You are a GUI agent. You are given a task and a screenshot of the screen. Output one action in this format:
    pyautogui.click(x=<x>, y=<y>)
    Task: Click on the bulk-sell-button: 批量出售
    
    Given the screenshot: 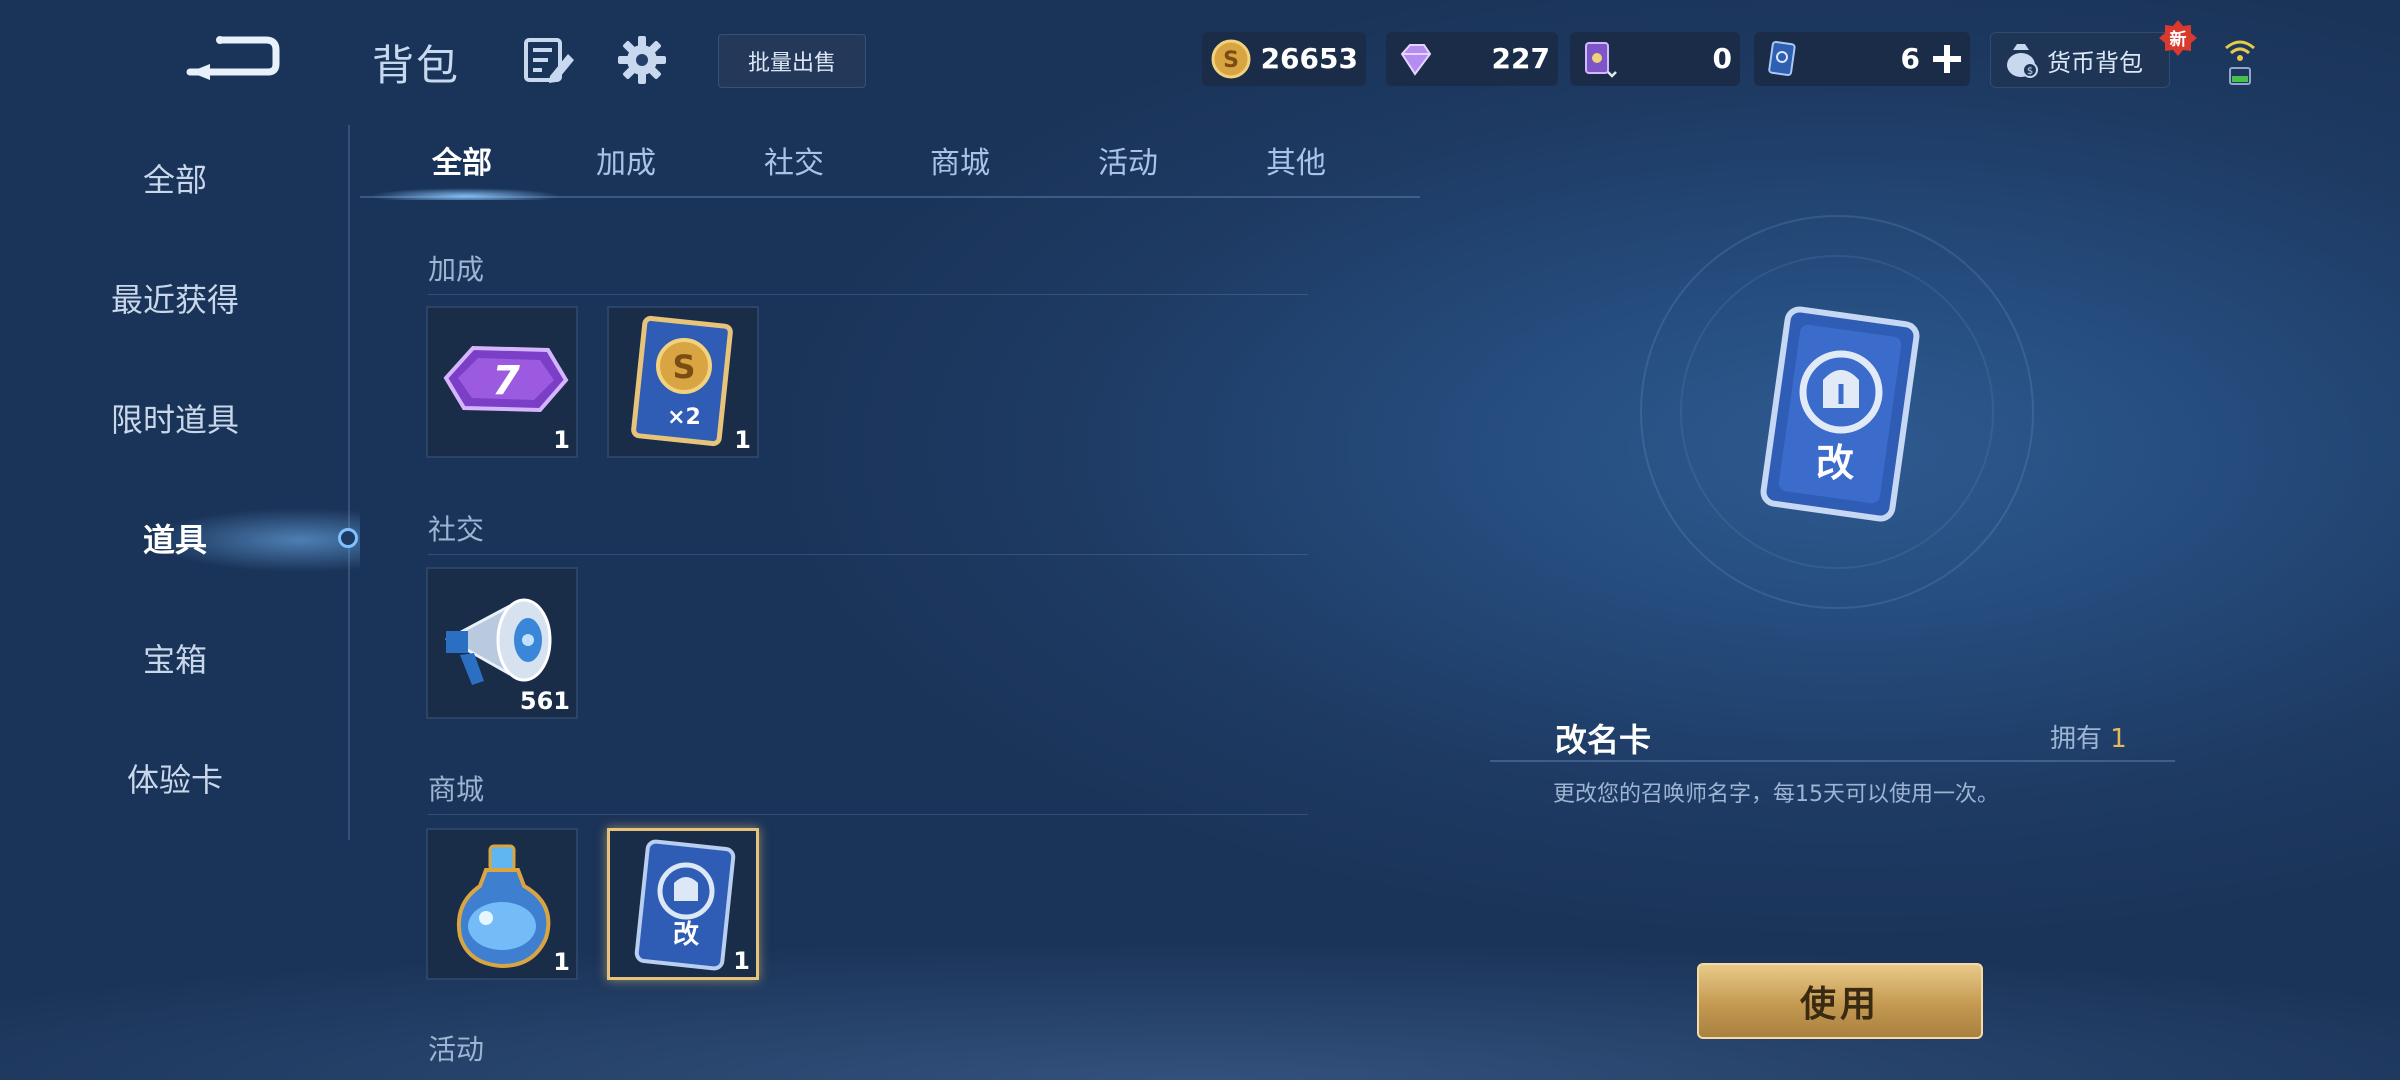 What is the action you would take?
    pyautogui.click(x=792, y=61)
    